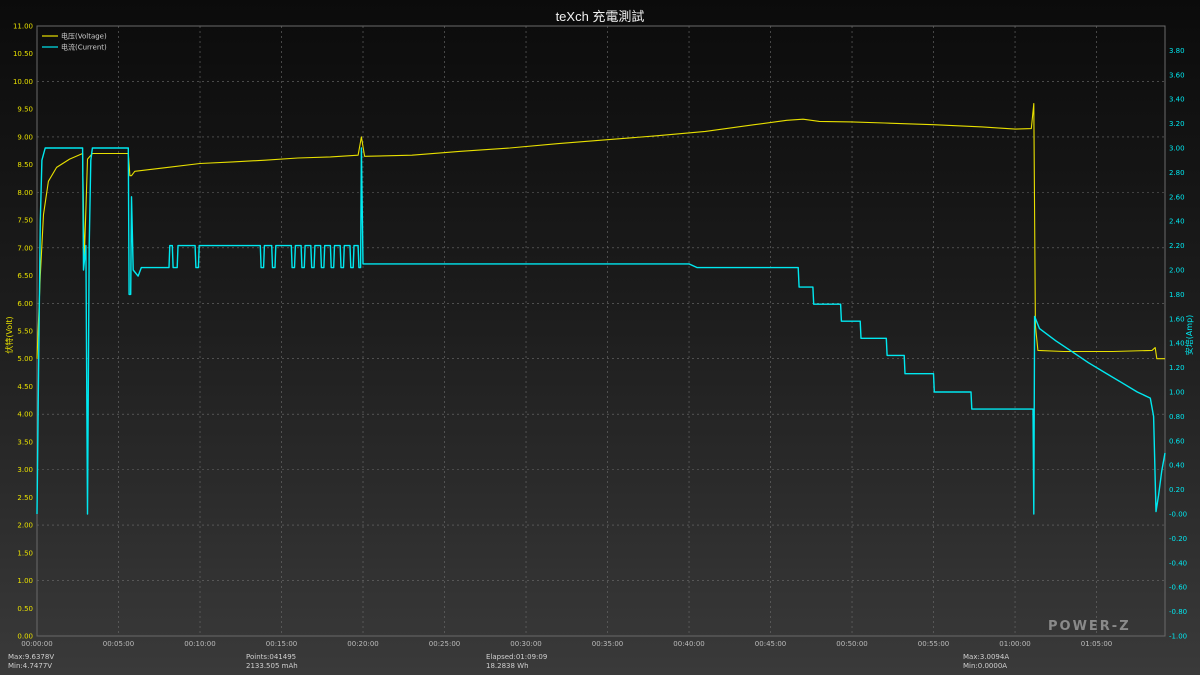  I want to click on right-tick-label: 1.20, so click(1177, 368).